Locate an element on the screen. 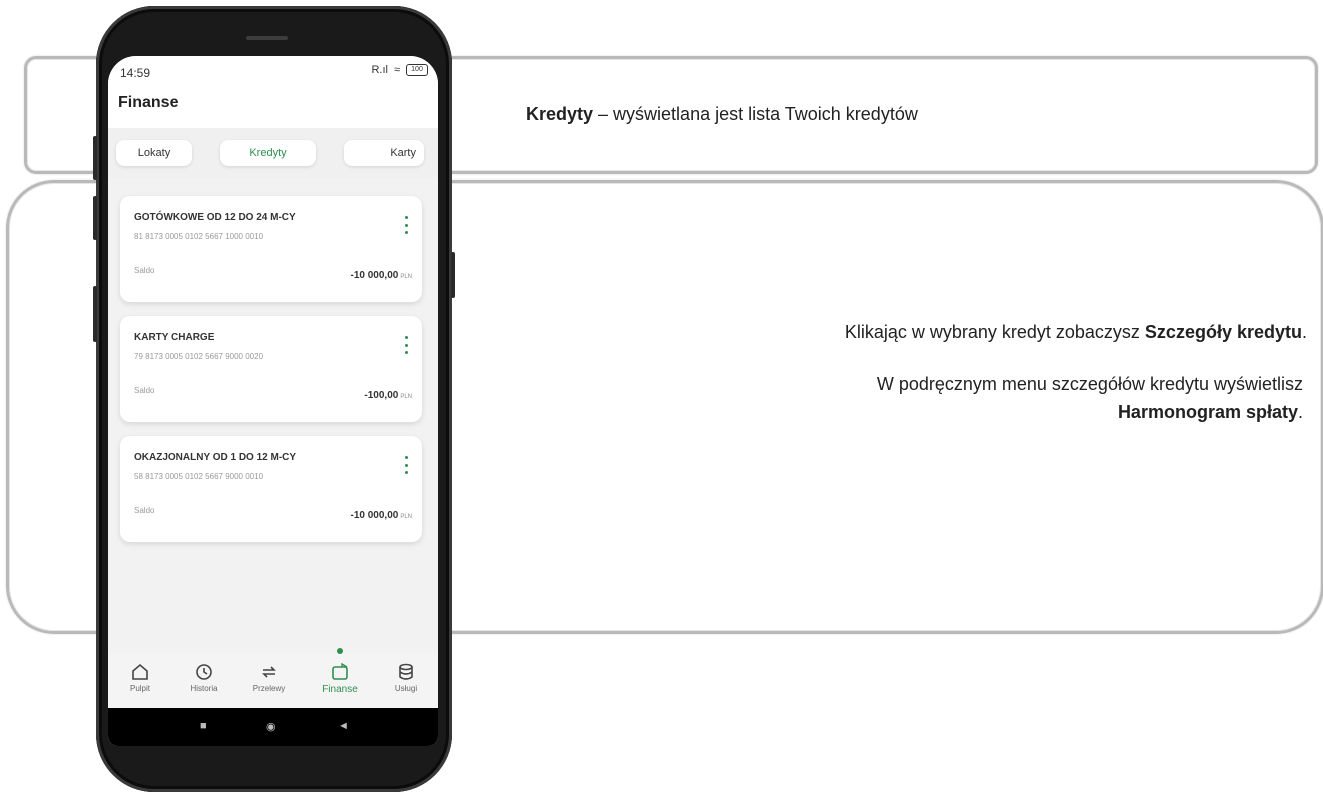 This screenshot has width=1323, height=793. loan-account-number: 79 8173 0005 0102 5667 9000 0020 is located at coordinates (199, 356).